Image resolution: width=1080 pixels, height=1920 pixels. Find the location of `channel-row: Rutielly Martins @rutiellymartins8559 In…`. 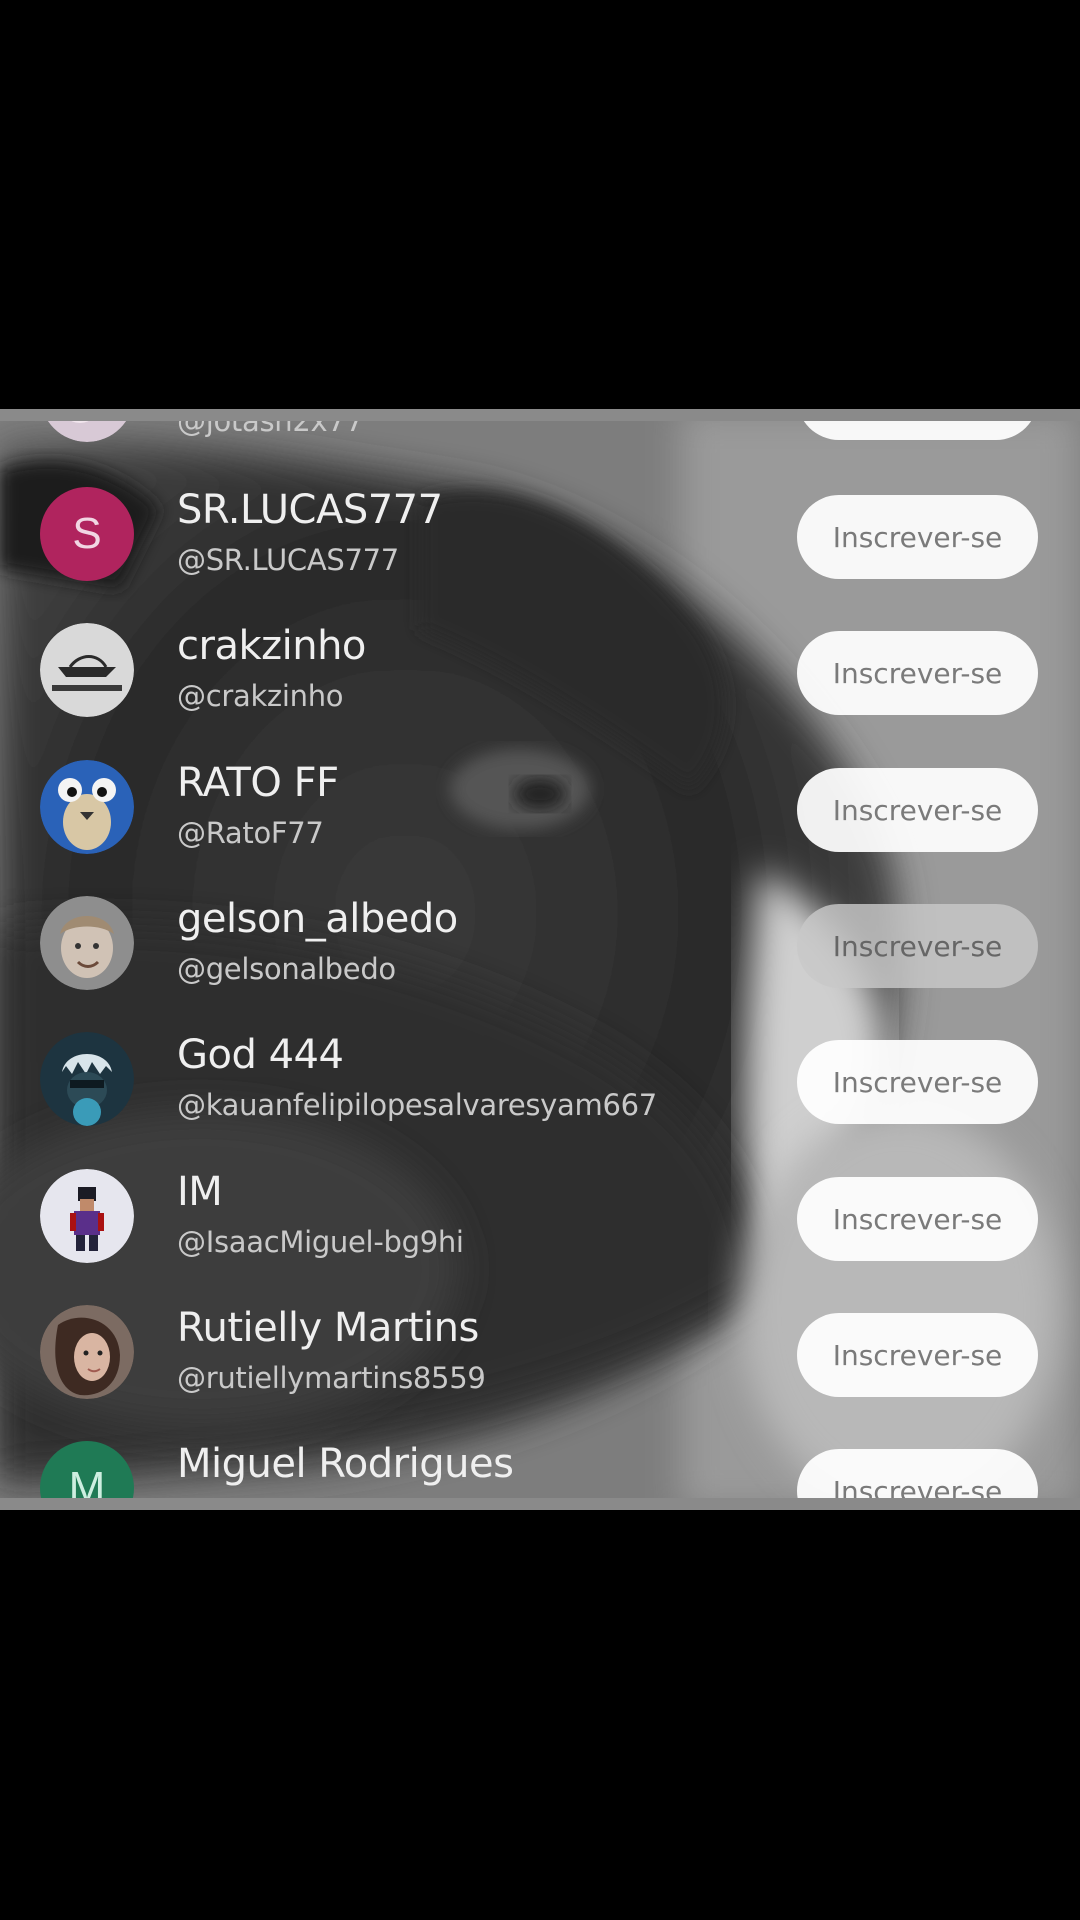

channel-row: Rutielly Martins @rutiellymartins8559 In… is located at coordinates (540, 1351).